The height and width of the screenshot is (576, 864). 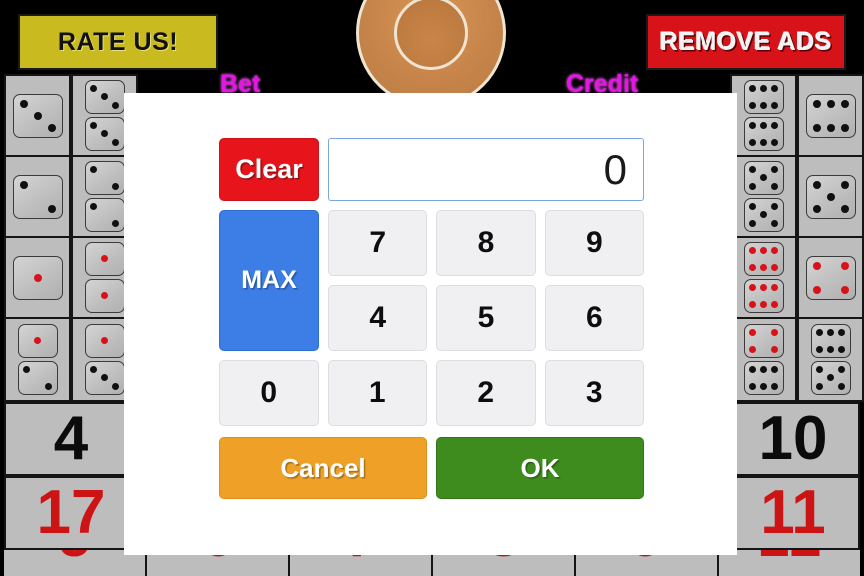 I want to click on rate-us-label: RATE US!, so click(x=118, y=41).